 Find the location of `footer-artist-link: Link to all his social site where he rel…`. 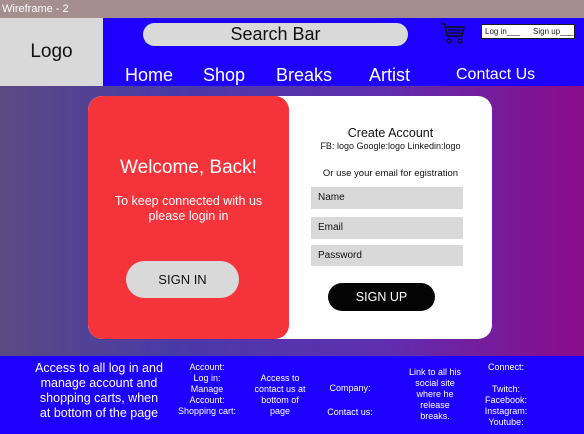

footer-artist-link: Link to all his social site where he rel… is located at coordinates (435, 394).